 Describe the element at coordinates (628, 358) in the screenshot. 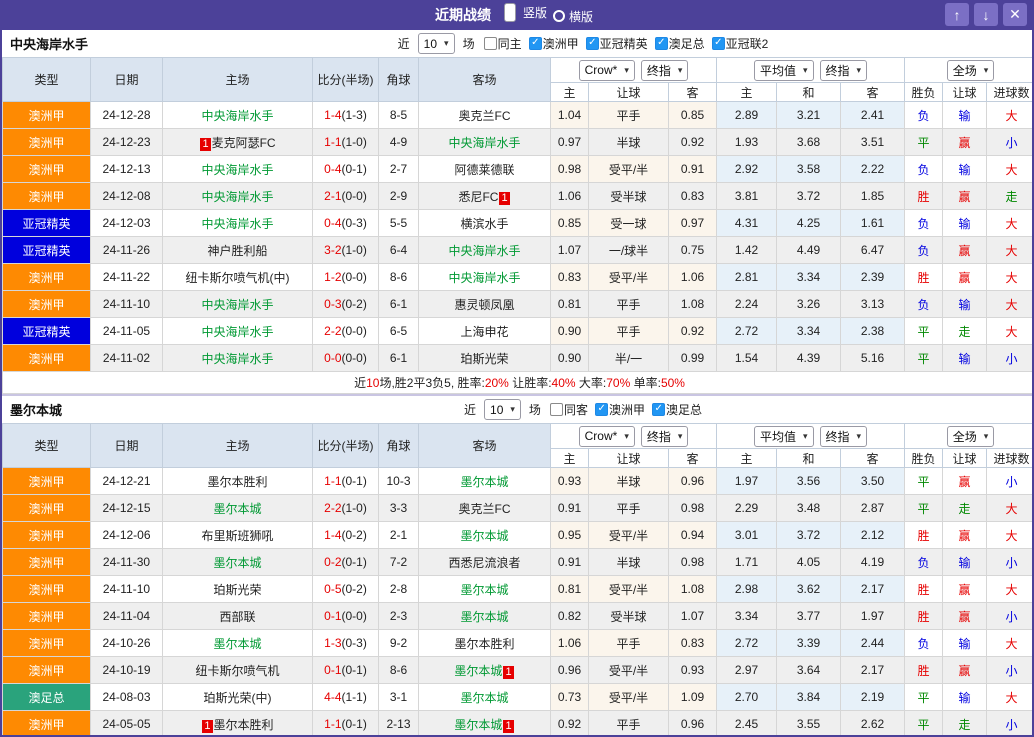

I see `odds-handicap: 半/一` at that location.